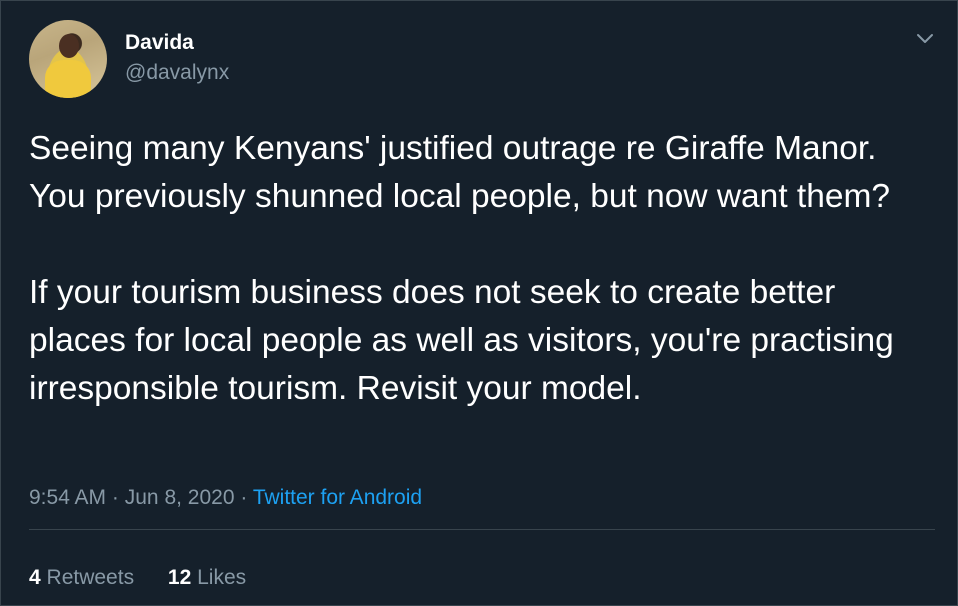  Describe the element at coordinates (68, 79) in the screenshot. I see `avatar-body-shape` at that location.